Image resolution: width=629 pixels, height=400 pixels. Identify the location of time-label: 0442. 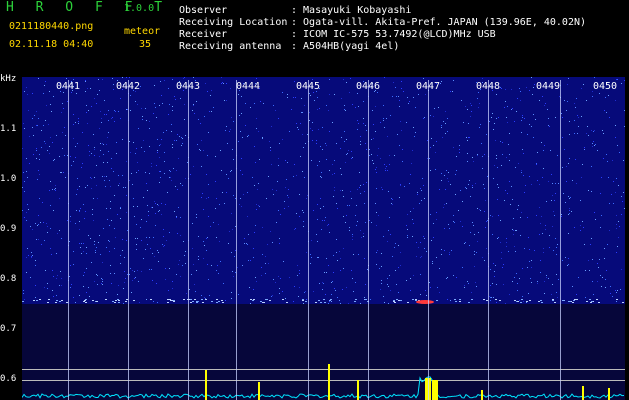
(128, 86).